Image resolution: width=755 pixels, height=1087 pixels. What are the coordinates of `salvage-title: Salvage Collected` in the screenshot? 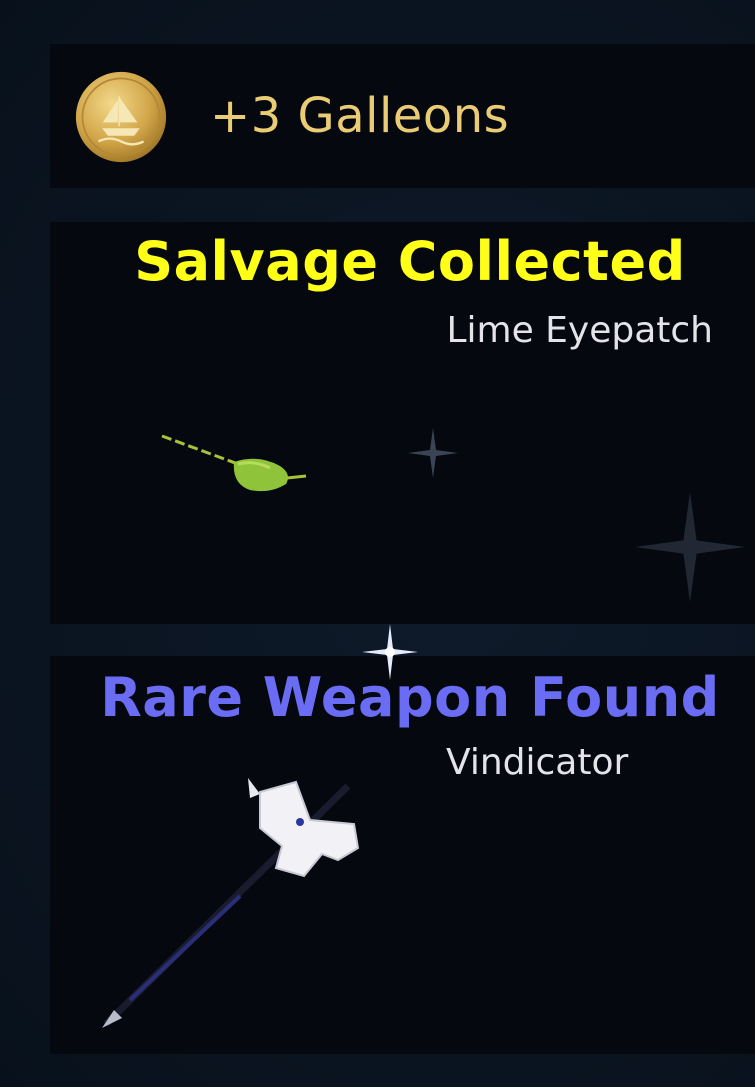 It's located at (410, 261).